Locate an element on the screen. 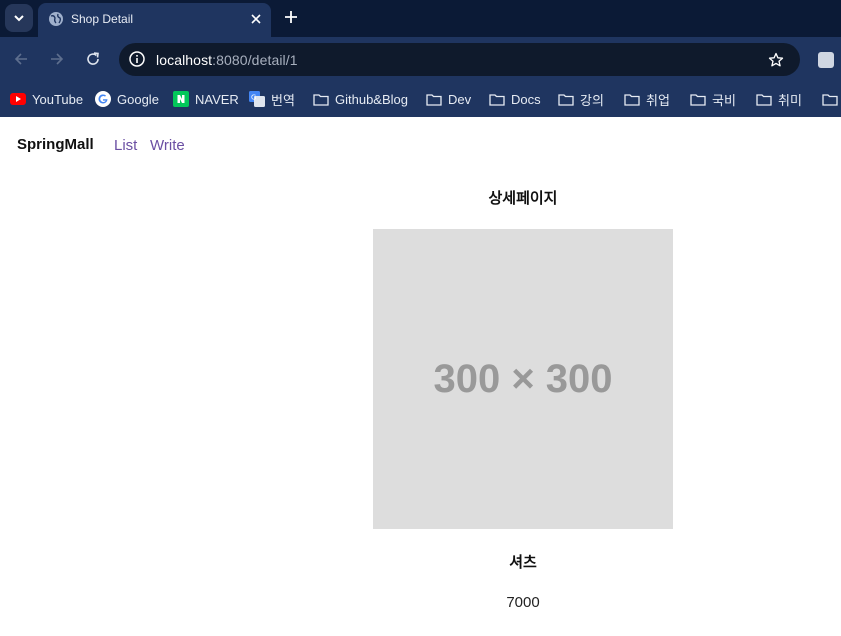 The image size is (841, 636). bookmark-label: 취미 is located at coordinates (790, 100).